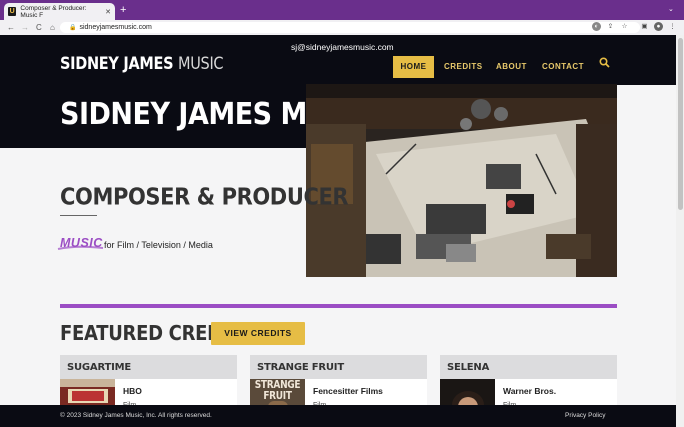 The height and width of the screenshot is (427, 684). Describe the element at coordinates (672, 26) in the screenshot. I see `menu-kebab-icon: ⋮` at that location.